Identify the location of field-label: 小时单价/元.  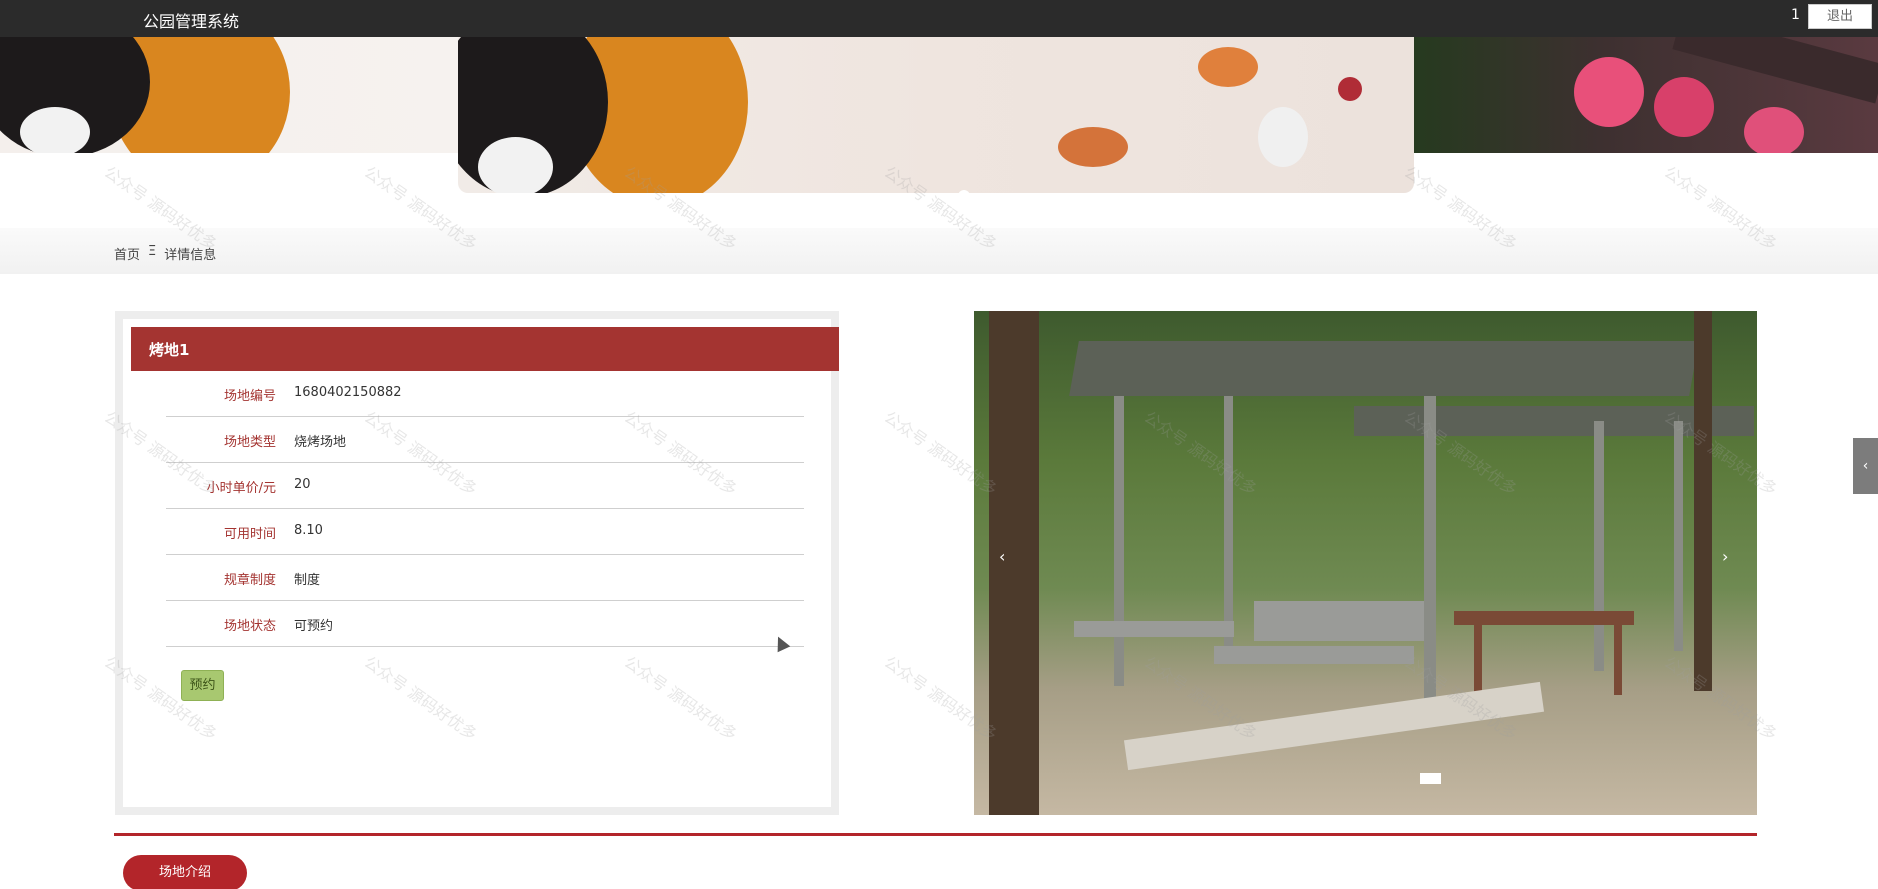
(241, 488).